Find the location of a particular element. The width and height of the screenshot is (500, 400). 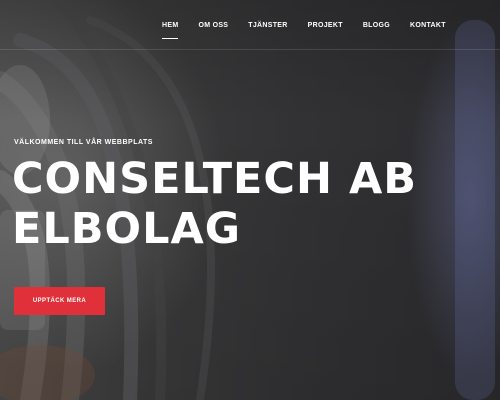

welcome-text: VÄLKOMMEN TILL VÅR WEBBPLATS is located at coordinates (83, 142).